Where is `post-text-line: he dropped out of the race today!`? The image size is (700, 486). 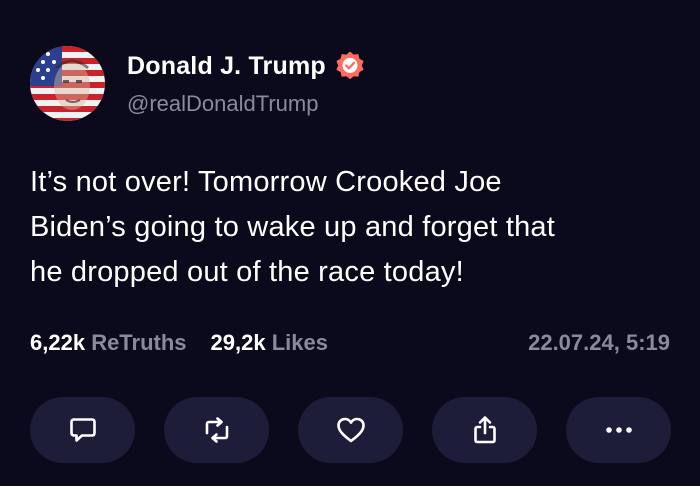 post-text-line: he dropped out of the race today! is located at coordinates (247, 272).